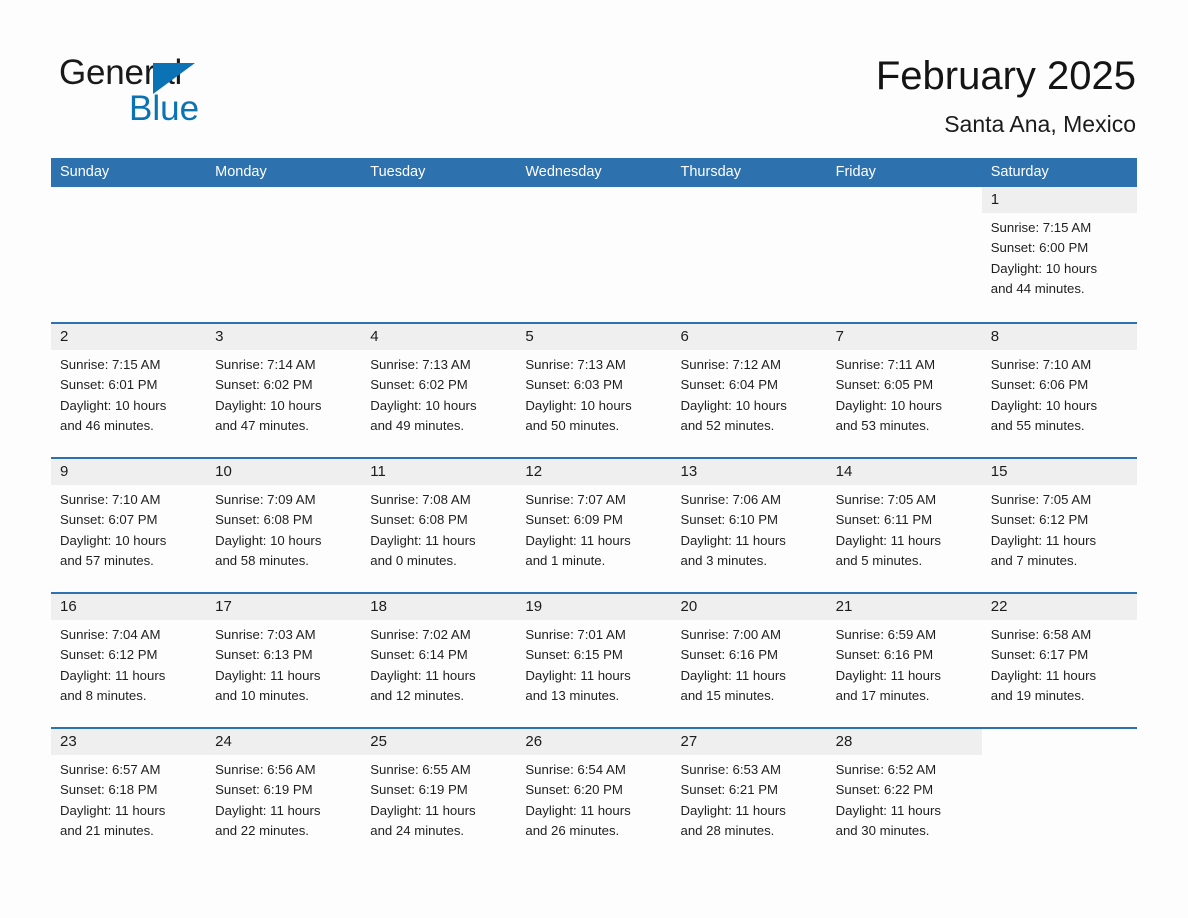 This screenshot has height=918, width=1188. What do you see at coordinates (689, 606) in the screenshot?
I see `day-number: 20` at bounding box center [689, 606].